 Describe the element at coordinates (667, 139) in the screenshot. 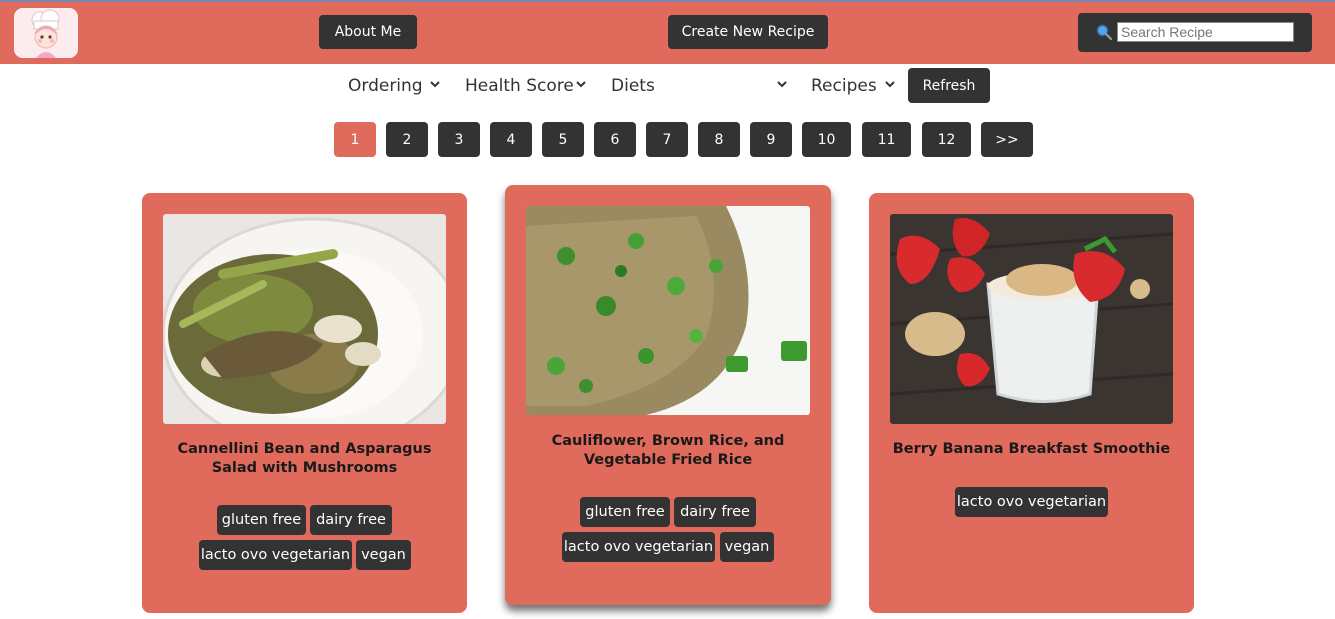

I see `page-button-7: 7` at that location.